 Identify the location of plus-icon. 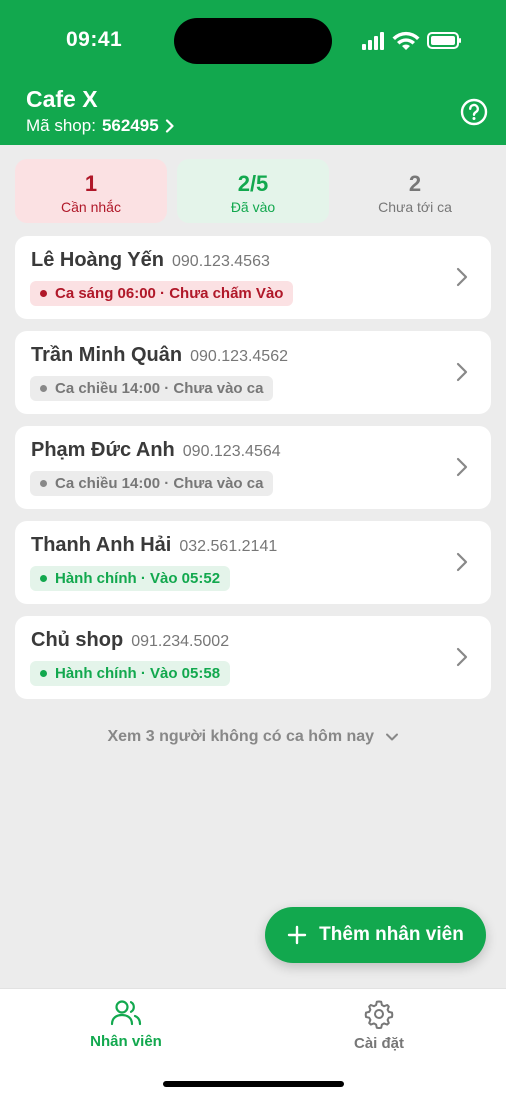
(297, 935).